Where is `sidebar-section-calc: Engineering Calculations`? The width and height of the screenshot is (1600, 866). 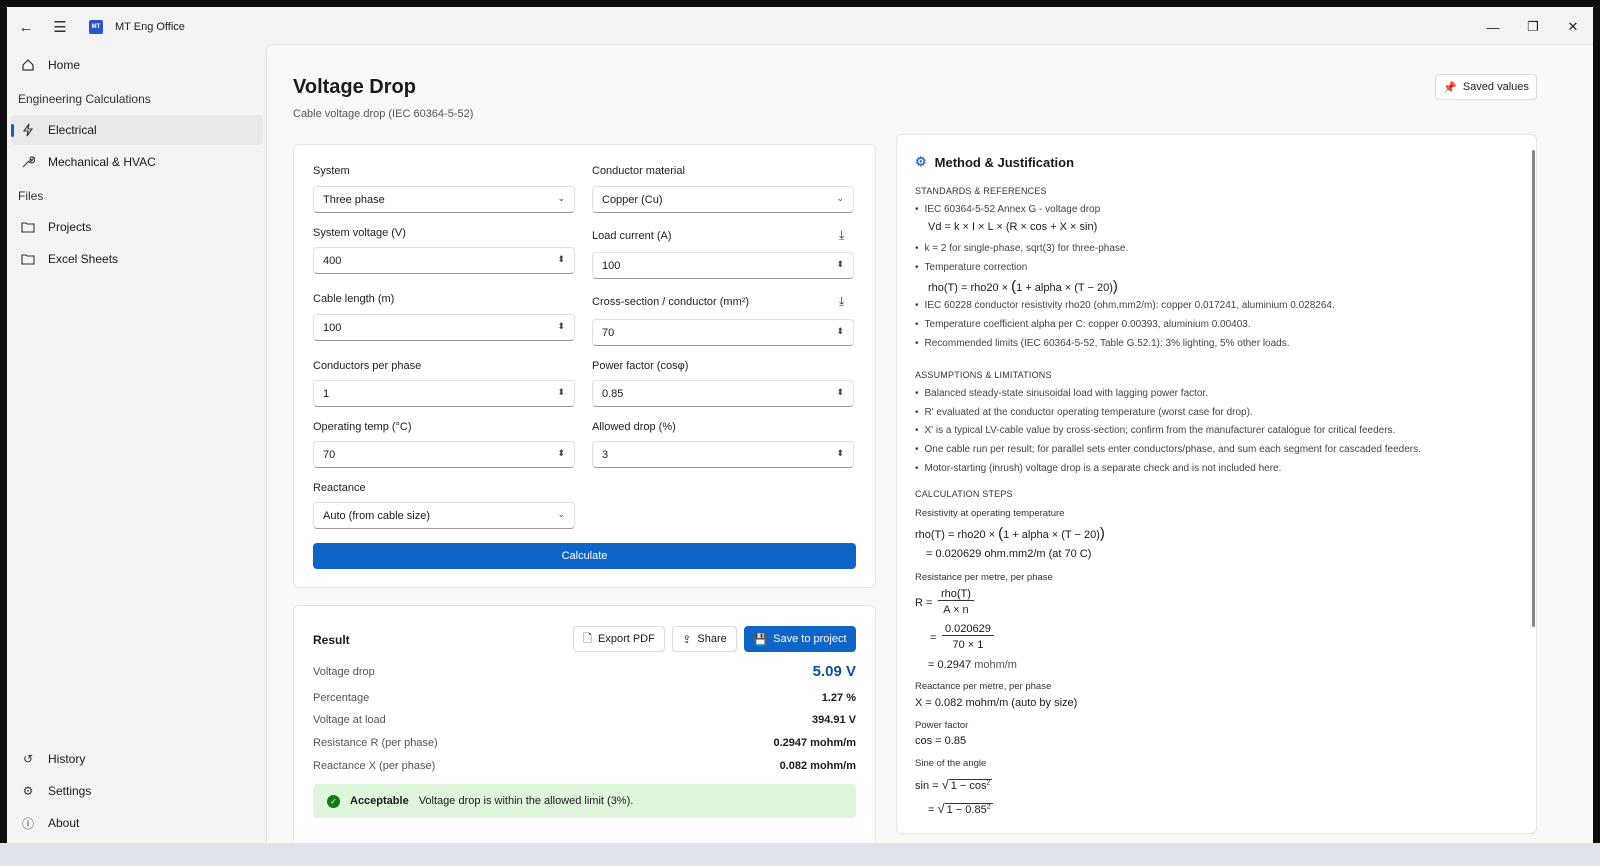 sidebar-section-calc: Engineering Calculations is located at coordinates (84, 99).